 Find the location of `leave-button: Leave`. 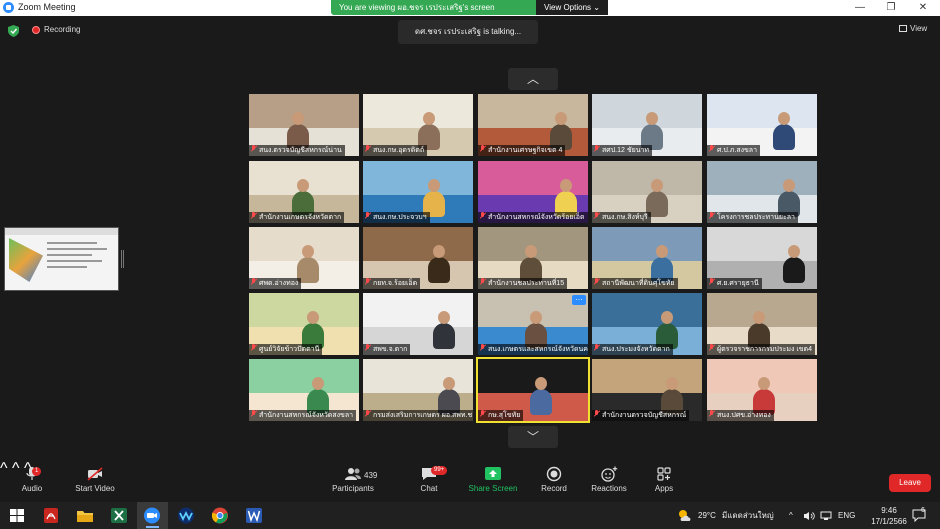

leave-button: Leave is located at coordinates (910, 483).